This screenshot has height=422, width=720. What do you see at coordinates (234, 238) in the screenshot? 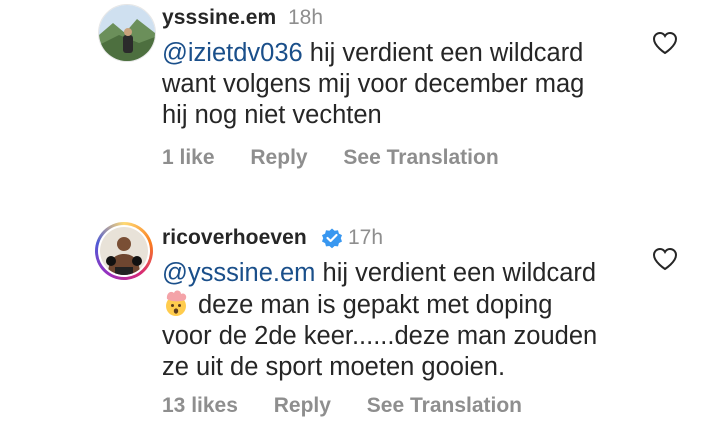
I see `username: ricoverhoeven` at bounding box center [234, 238].